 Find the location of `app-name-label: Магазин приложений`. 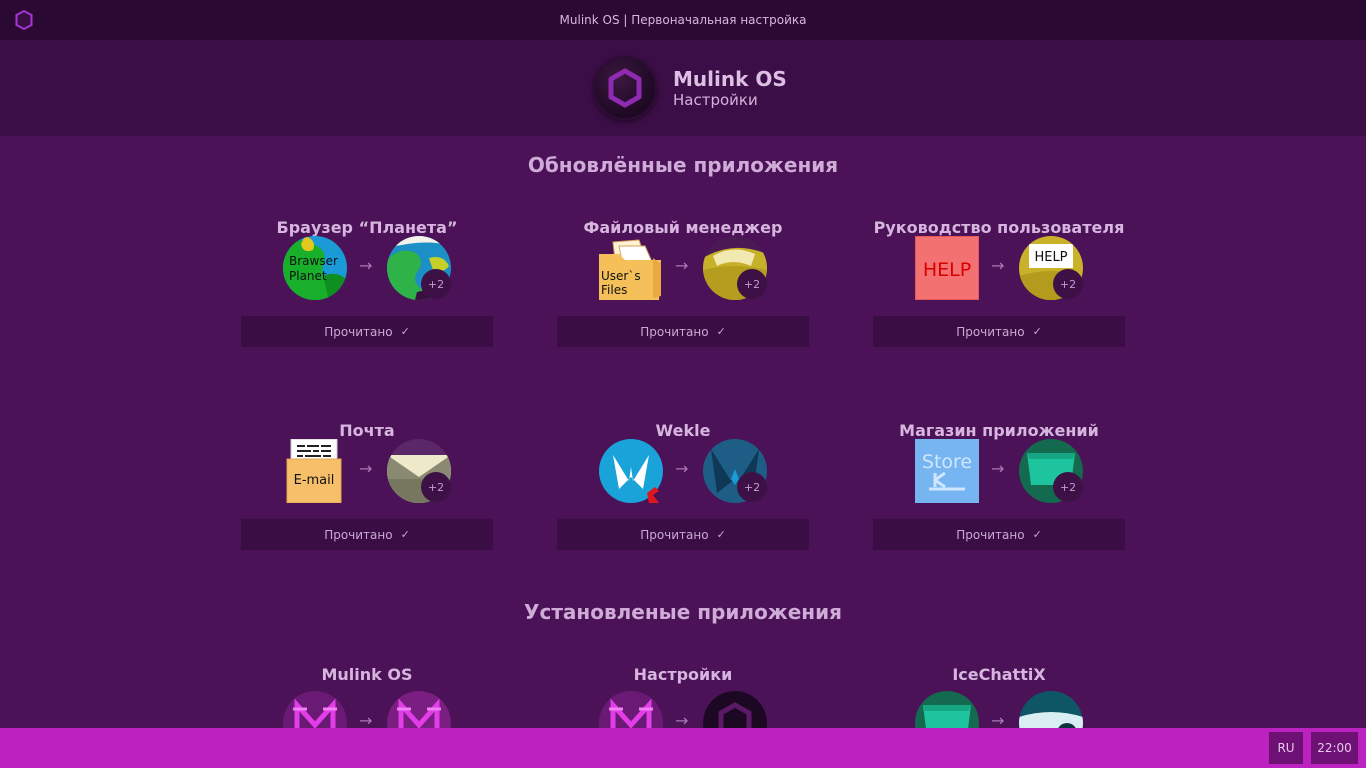

app-name-label: Магазин приложений is located at coordinates (999, 430).